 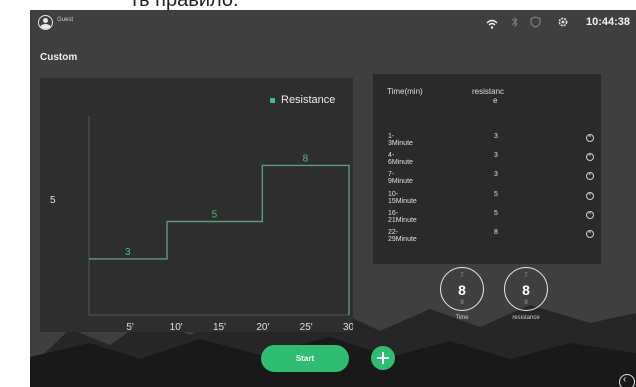 I want to click on row-resistance: 8, so click(x=496, y=232).